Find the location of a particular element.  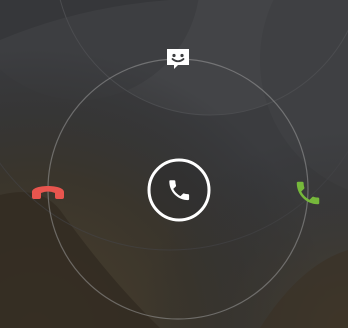

message-button is located at coordinates (178, 60).